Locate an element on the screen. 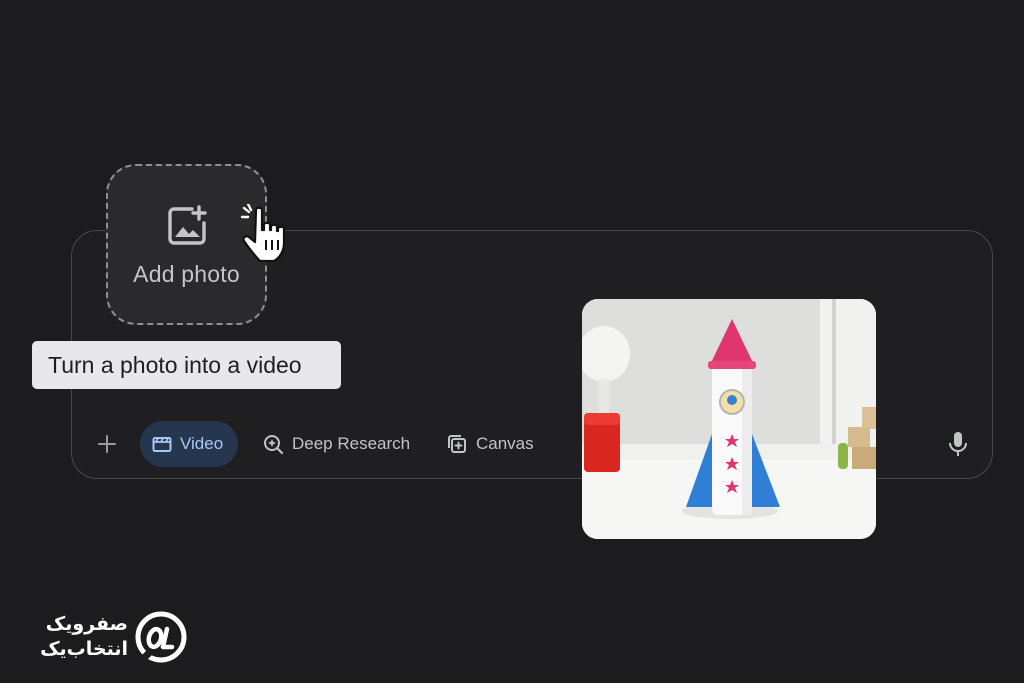 This screenshot has height=683, width=1024. canvas-tool-chip: Canvas is located at coordinates (490, 444).